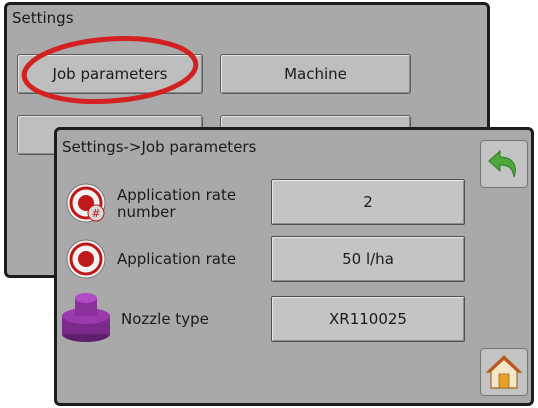  I want to click on nozzle-type-label: Nozzle type, so click(165, 319).